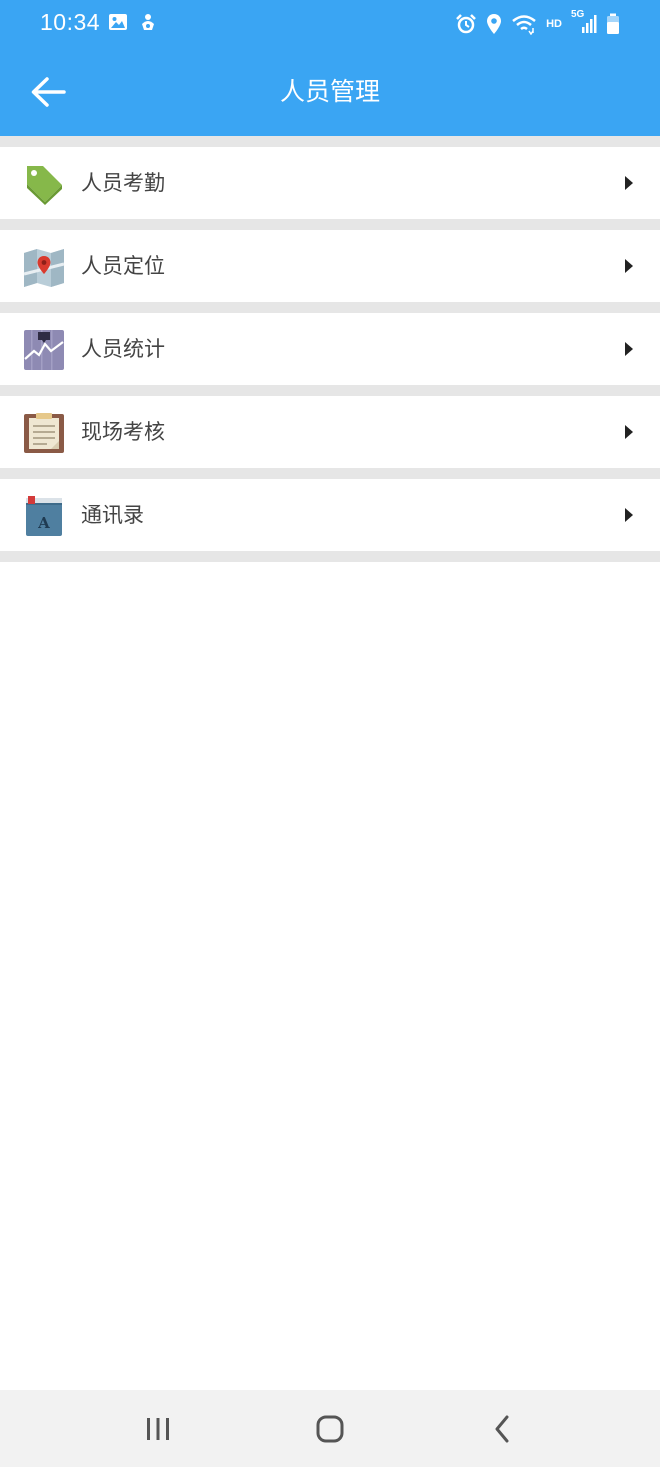 Image resolution: width=660 pixels, height=1467 pixels. I want to click on status-bar: 10:34 HD 5G, so click(330, 25).